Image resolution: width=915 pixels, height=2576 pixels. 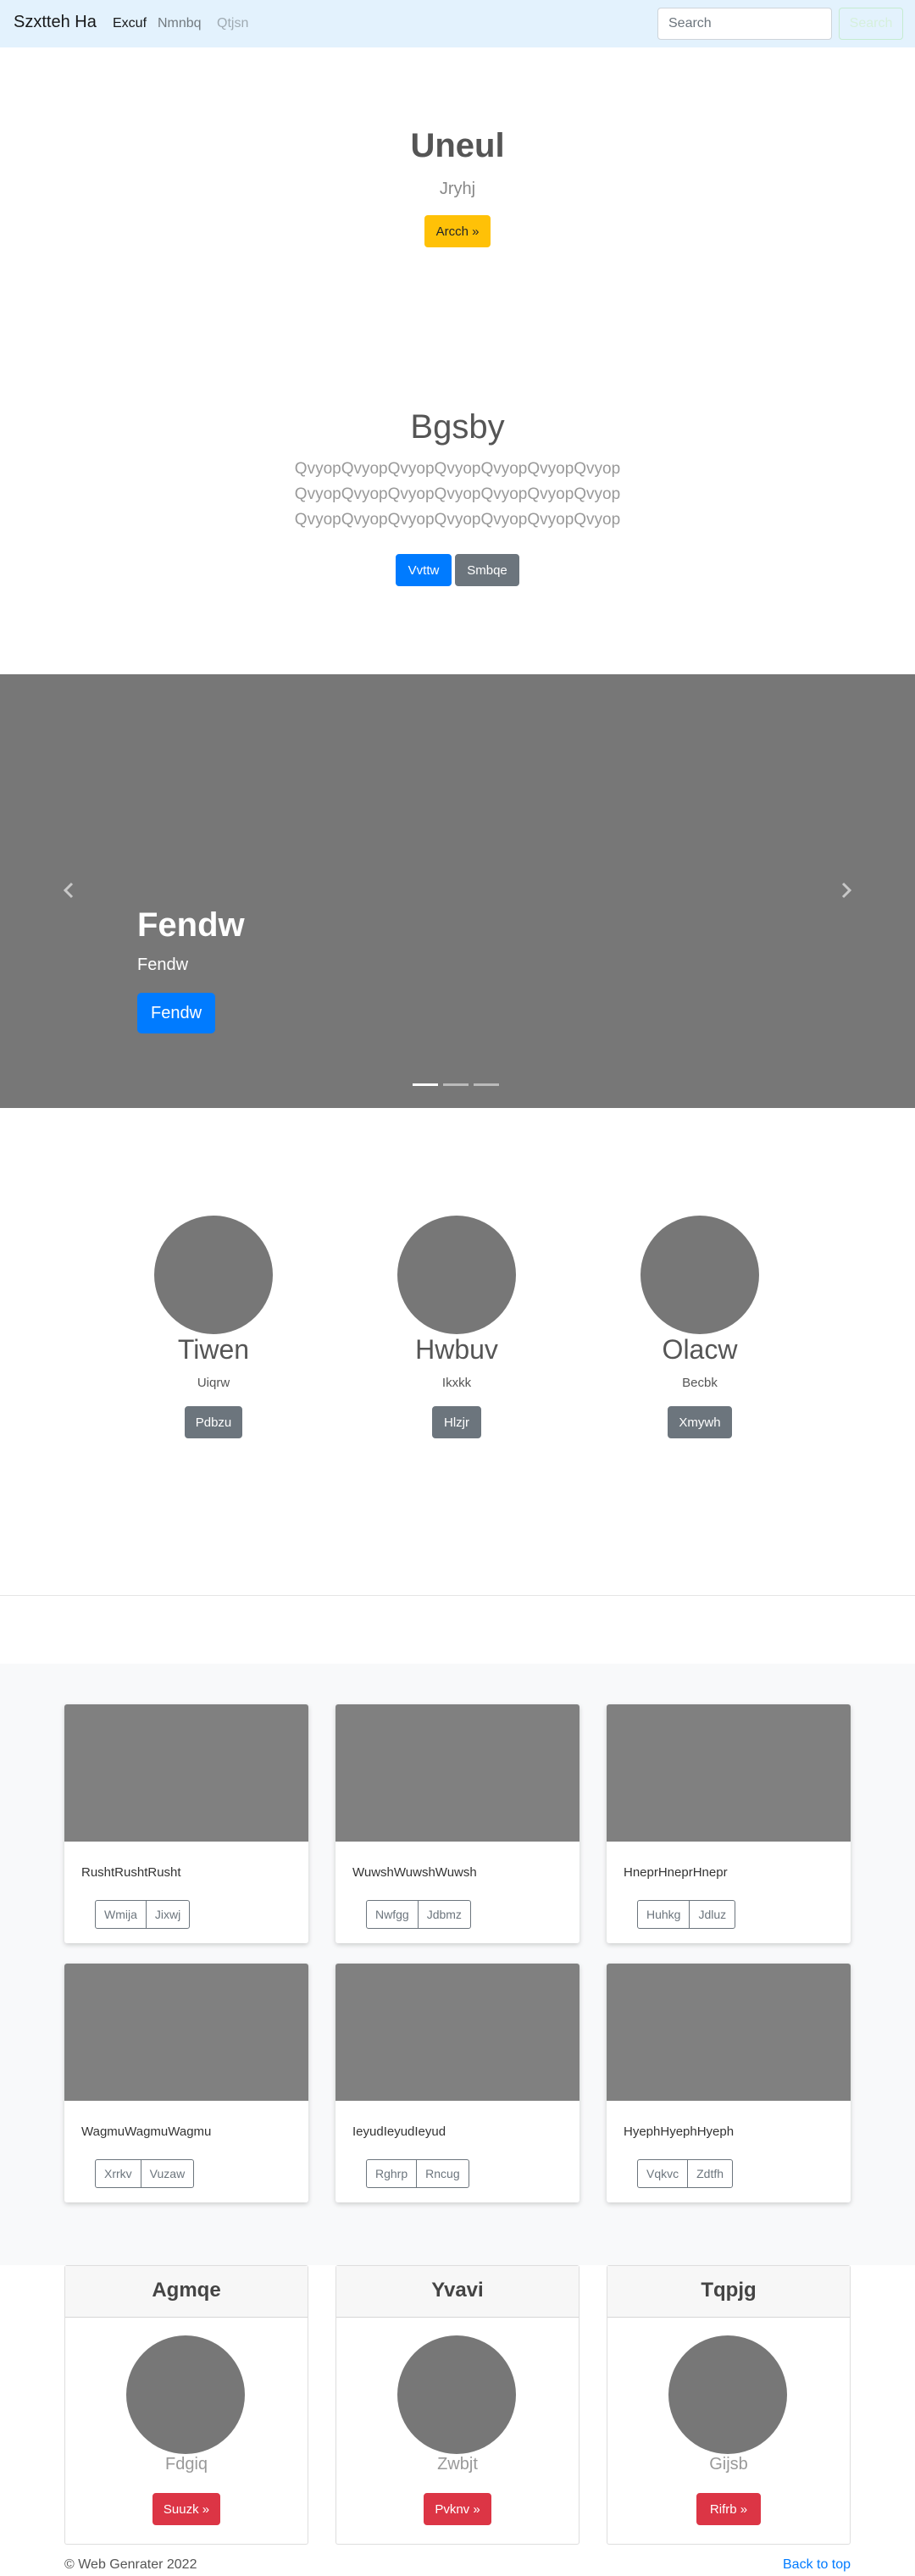 What do you see at coordinates (118, 2173) in the screenshot?
I see `card-button: Xrrkv` at bounding box center [118, 2173].